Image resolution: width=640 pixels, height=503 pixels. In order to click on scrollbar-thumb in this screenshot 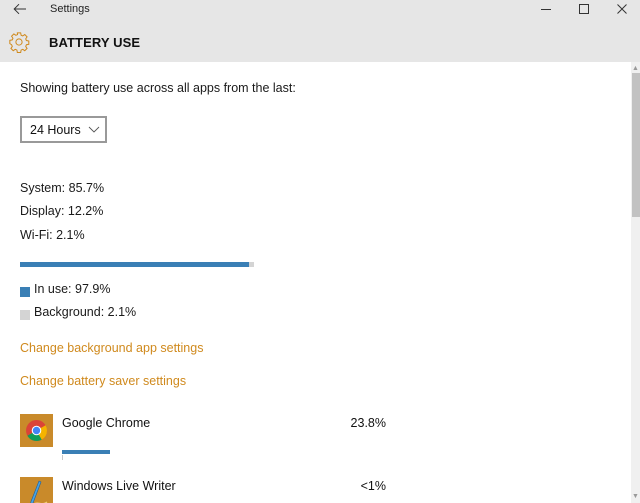, I will do `click(636, 145)`.